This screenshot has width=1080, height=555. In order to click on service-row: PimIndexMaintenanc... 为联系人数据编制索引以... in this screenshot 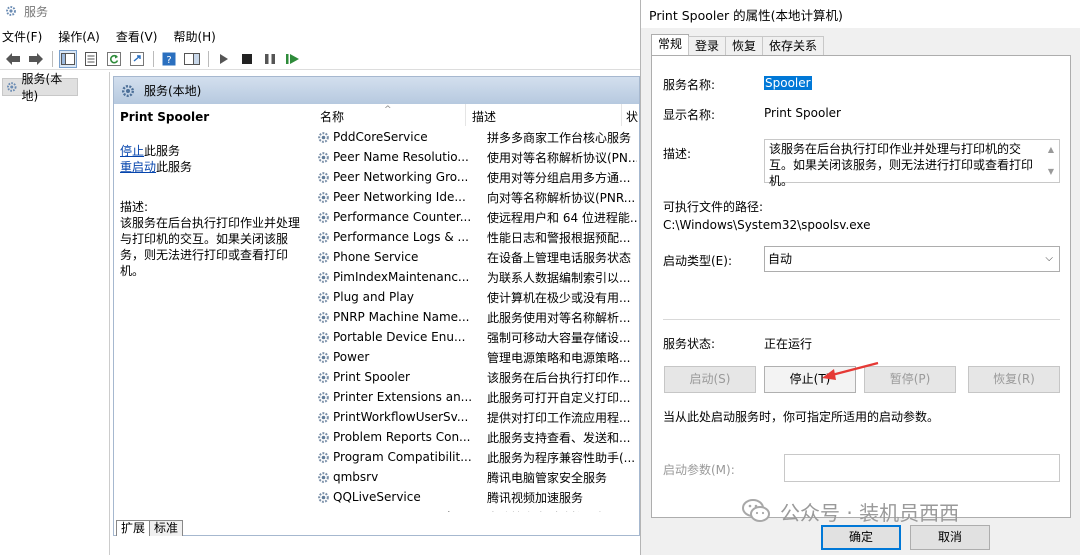, I will do `click(478, 277)`.